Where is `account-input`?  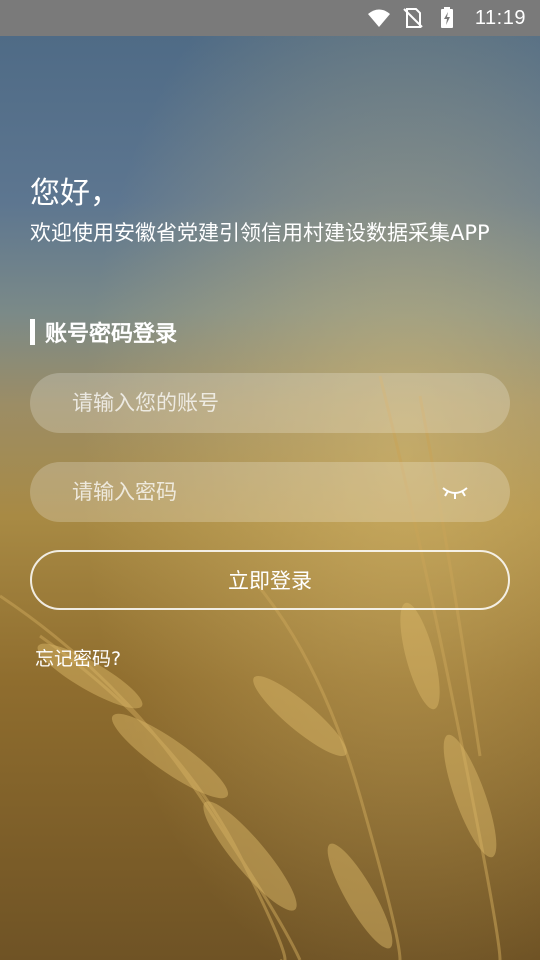
account-input is located at coordinates (270, 403).